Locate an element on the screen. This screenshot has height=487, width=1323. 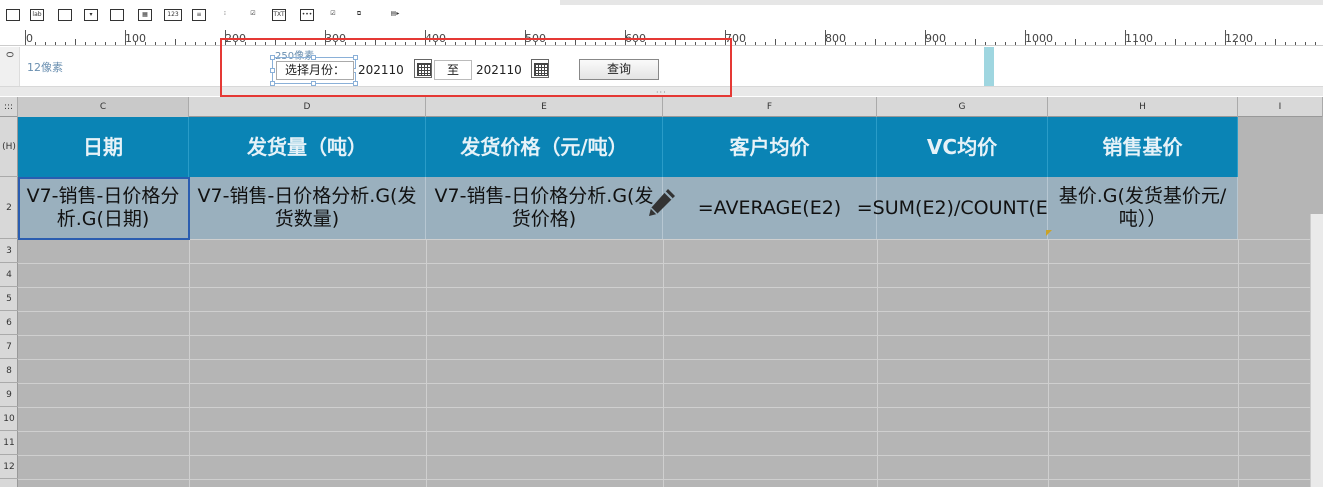
row-header: 4 is located at coordinates (9, 275).